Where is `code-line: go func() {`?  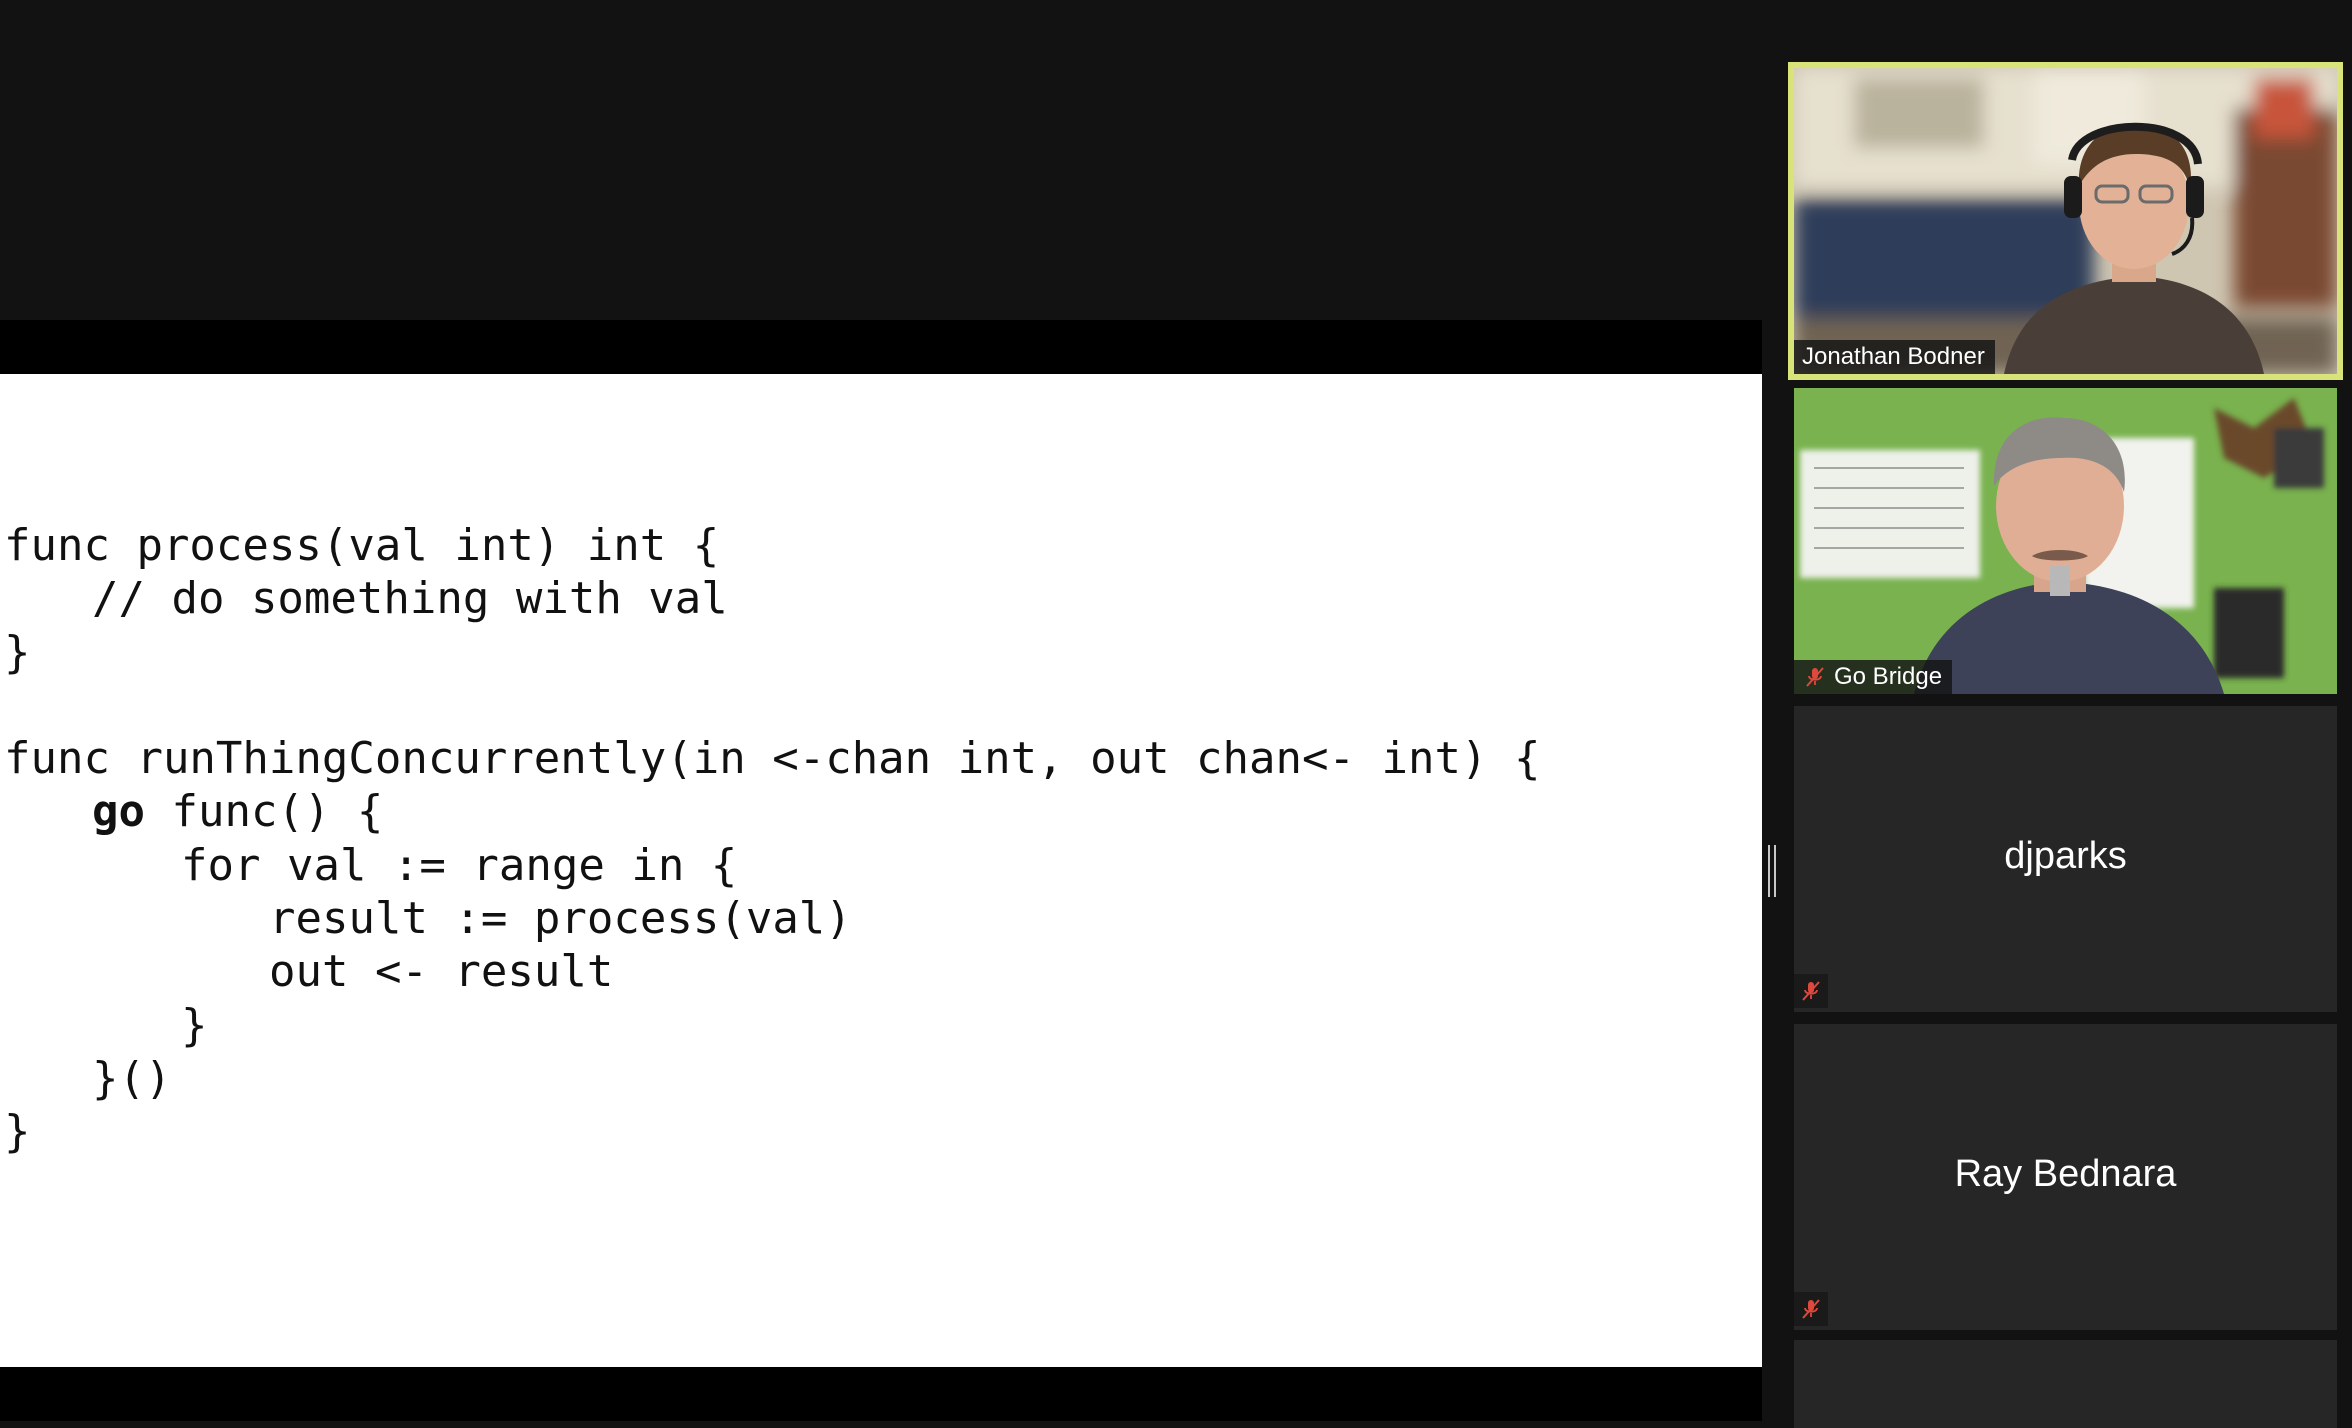 code-line: go func() { is located at coordinates (772, 811).